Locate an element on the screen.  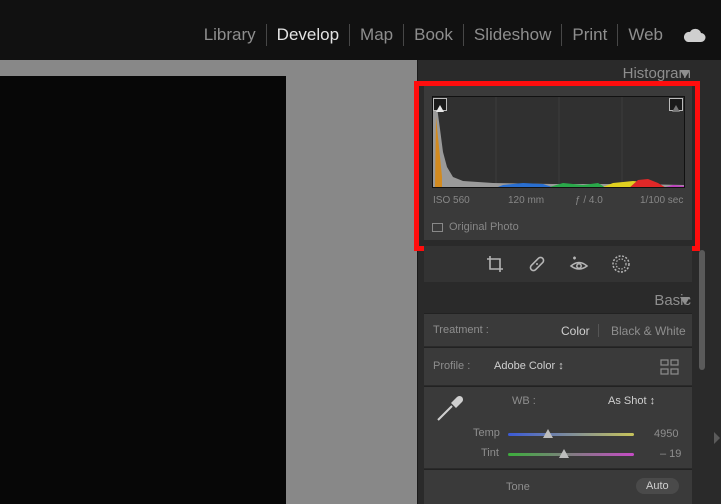
basic-collapse-icon is located at coordinates (685, 301).